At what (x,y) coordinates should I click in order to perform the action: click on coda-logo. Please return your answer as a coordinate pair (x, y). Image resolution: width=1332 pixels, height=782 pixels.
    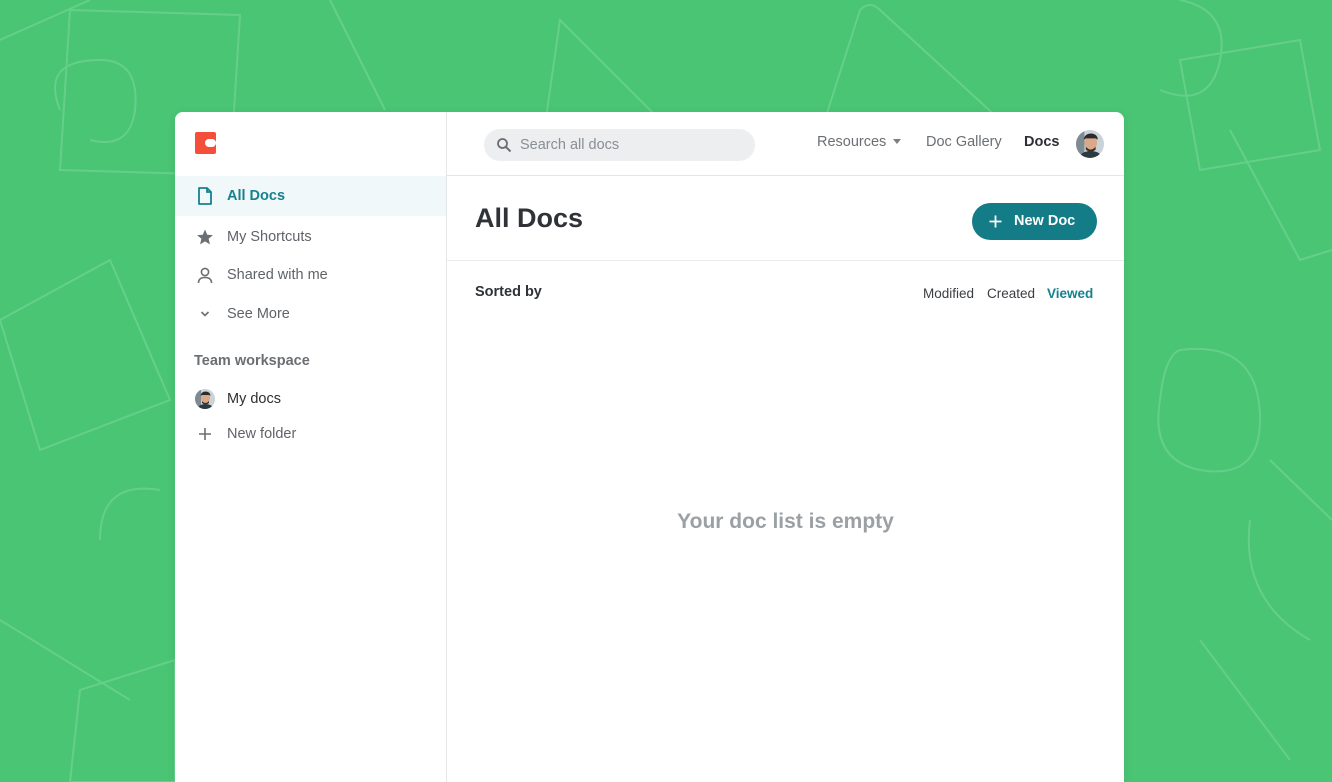
    Looking at the image, I should click on (205, 143).